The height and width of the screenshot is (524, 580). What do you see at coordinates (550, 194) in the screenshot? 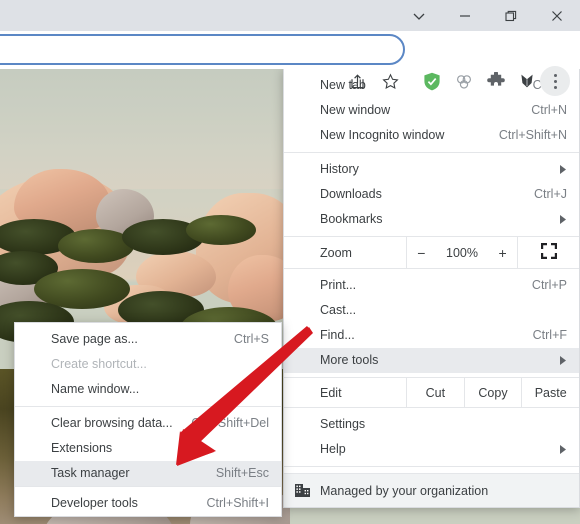
I see `menu-item-accel: Ctrl+J` at bounding box center [550, 194].